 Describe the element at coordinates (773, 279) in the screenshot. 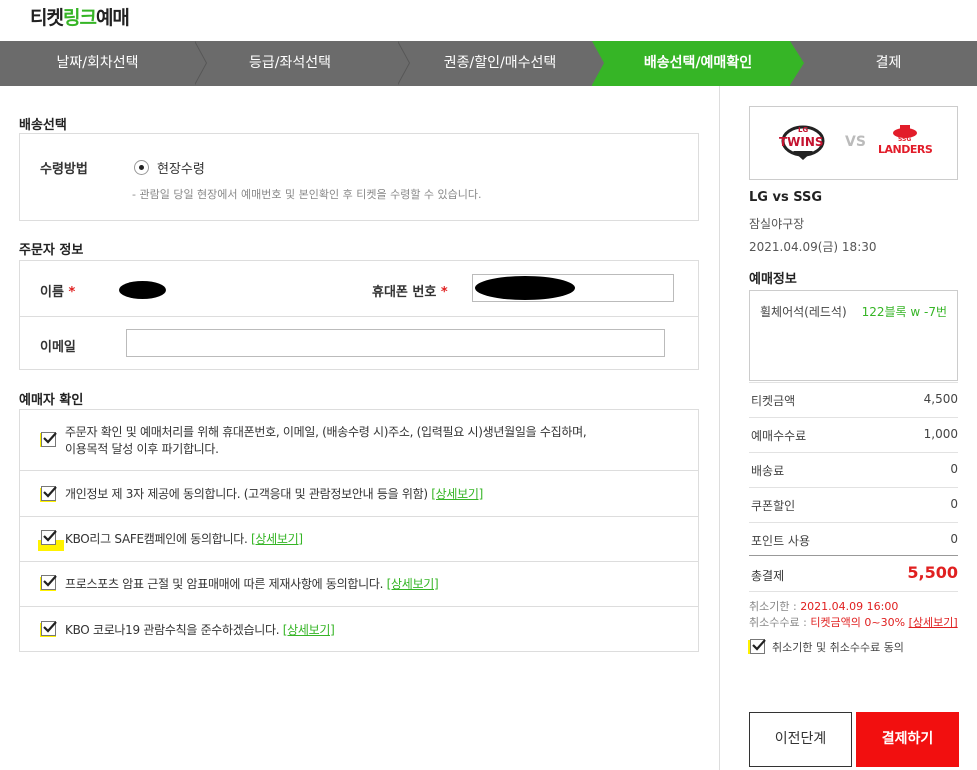

I see `booking-info-title: 예매정보` at that location.